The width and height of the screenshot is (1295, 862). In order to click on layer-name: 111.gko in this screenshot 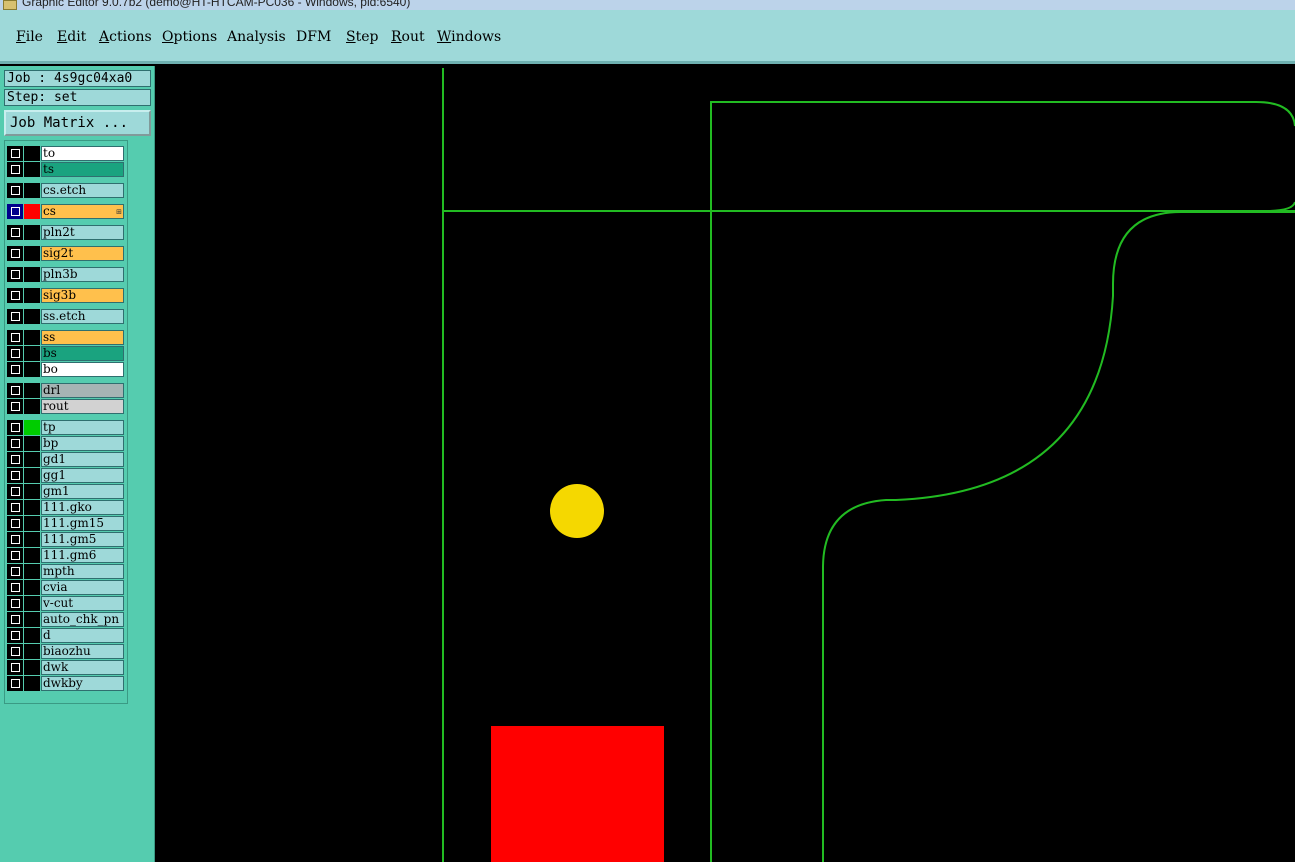, I will do `click(82, 507)`.